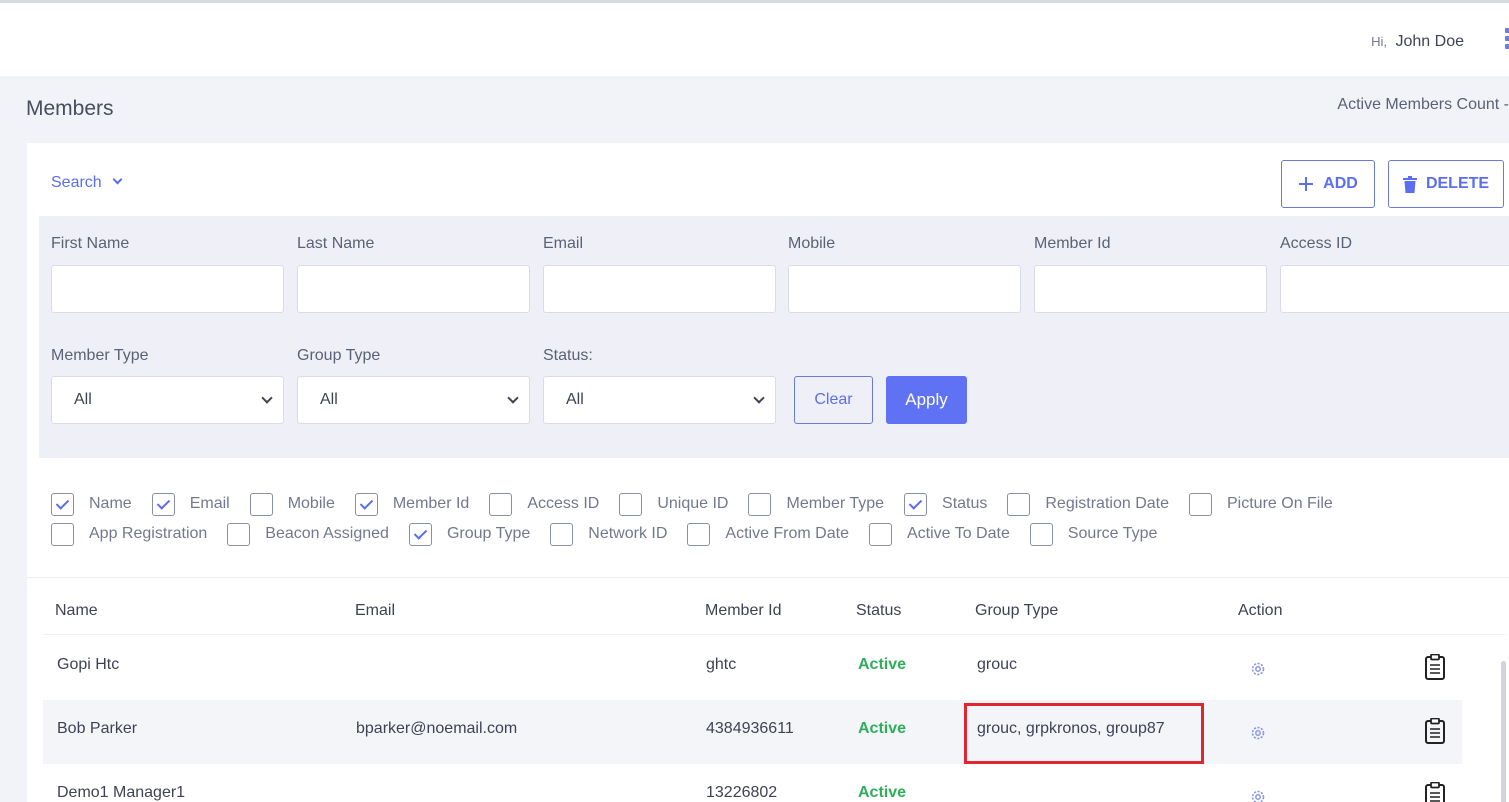 This screenshot has height=802, width=1509. I want to click on cell-member-id: 4384936611, so click(750, 728).